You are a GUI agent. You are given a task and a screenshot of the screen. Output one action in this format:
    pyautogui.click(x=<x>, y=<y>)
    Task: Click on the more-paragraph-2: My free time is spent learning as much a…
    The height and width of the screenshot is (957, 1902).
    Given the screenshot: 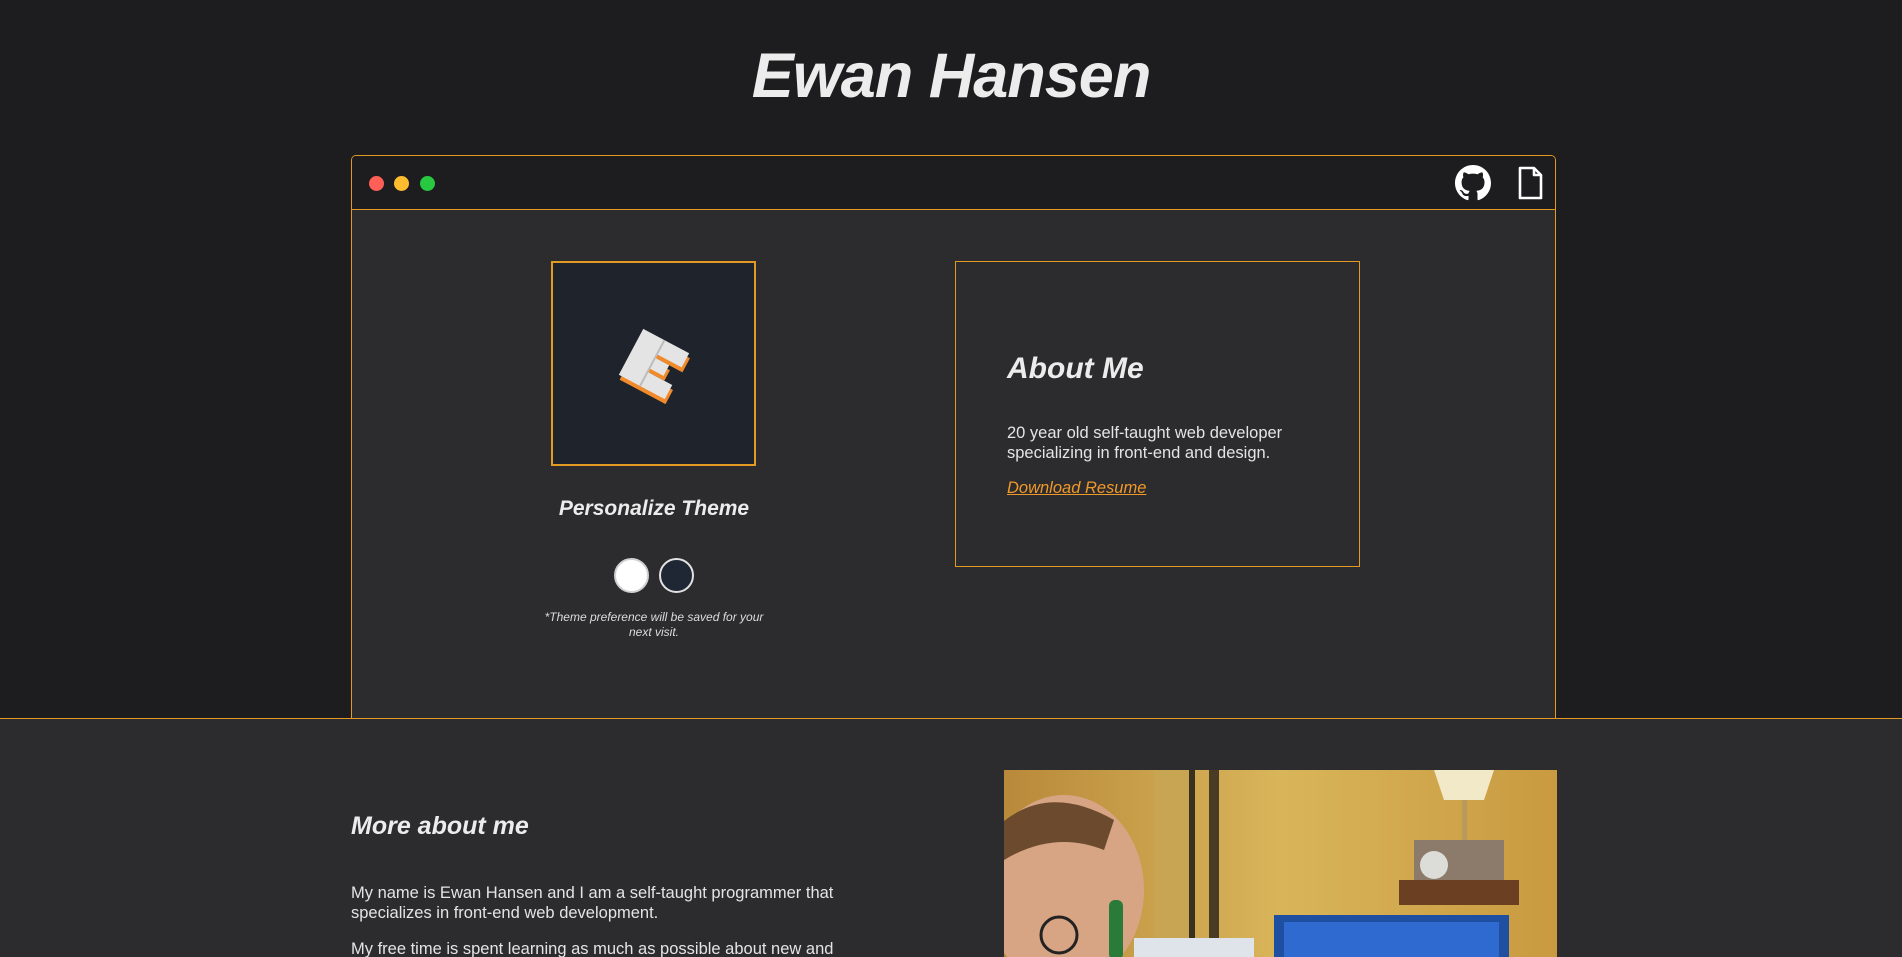 What is the action you would take?
    pyautogui.click(x=592, y=948)
    